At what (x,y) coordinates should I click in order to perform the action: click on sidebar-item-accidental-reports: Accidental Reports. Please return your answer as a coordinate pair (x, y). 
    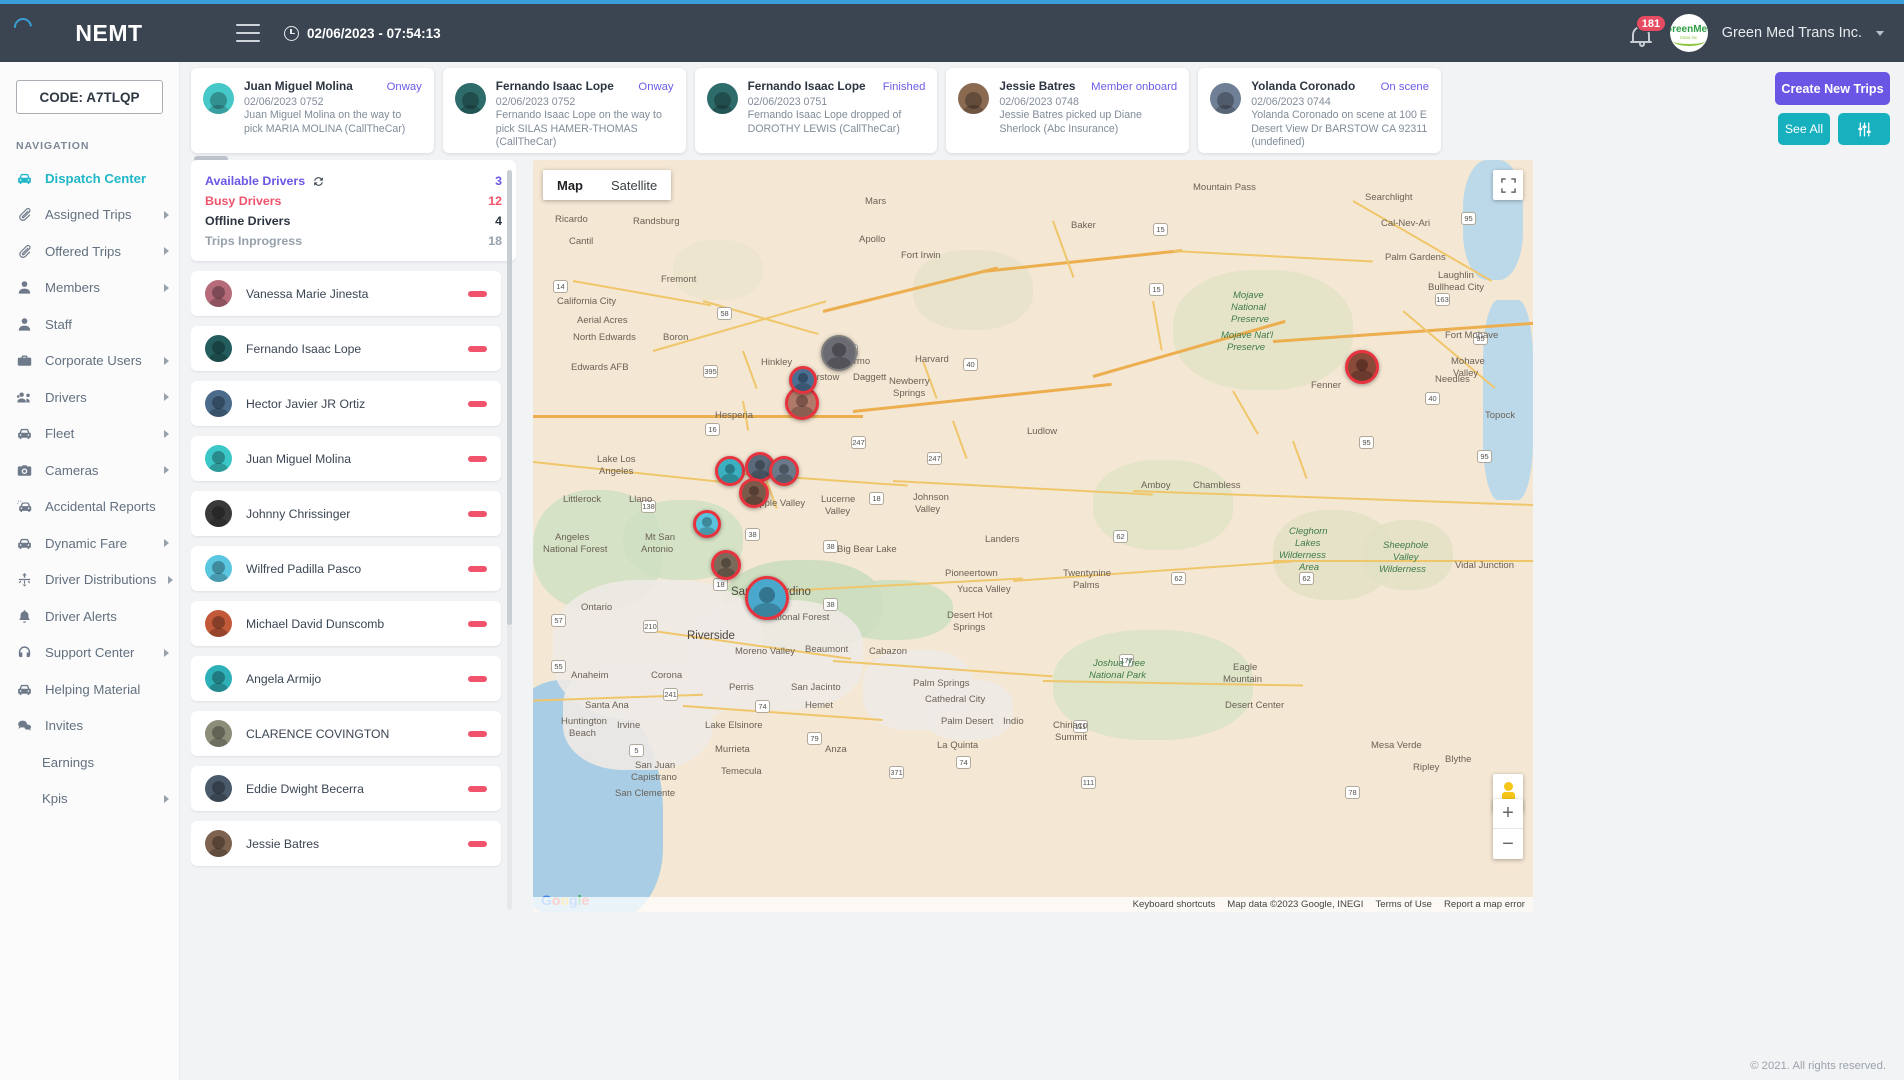
    Looking at the image, I should click on (89, 507).